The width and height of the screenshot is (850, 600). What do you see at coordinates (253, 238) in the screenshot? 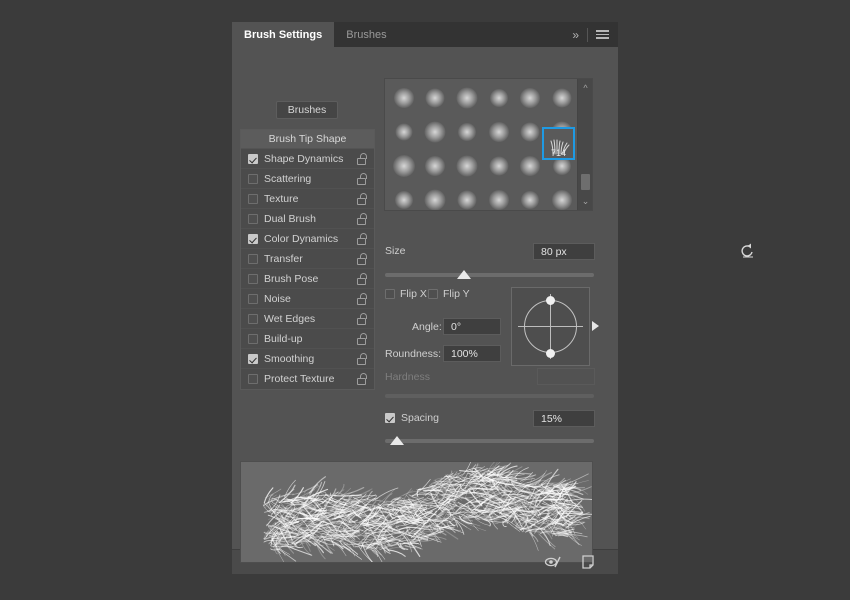
I see `checkbox-color-dynamics` at bounding box center [253, 238].